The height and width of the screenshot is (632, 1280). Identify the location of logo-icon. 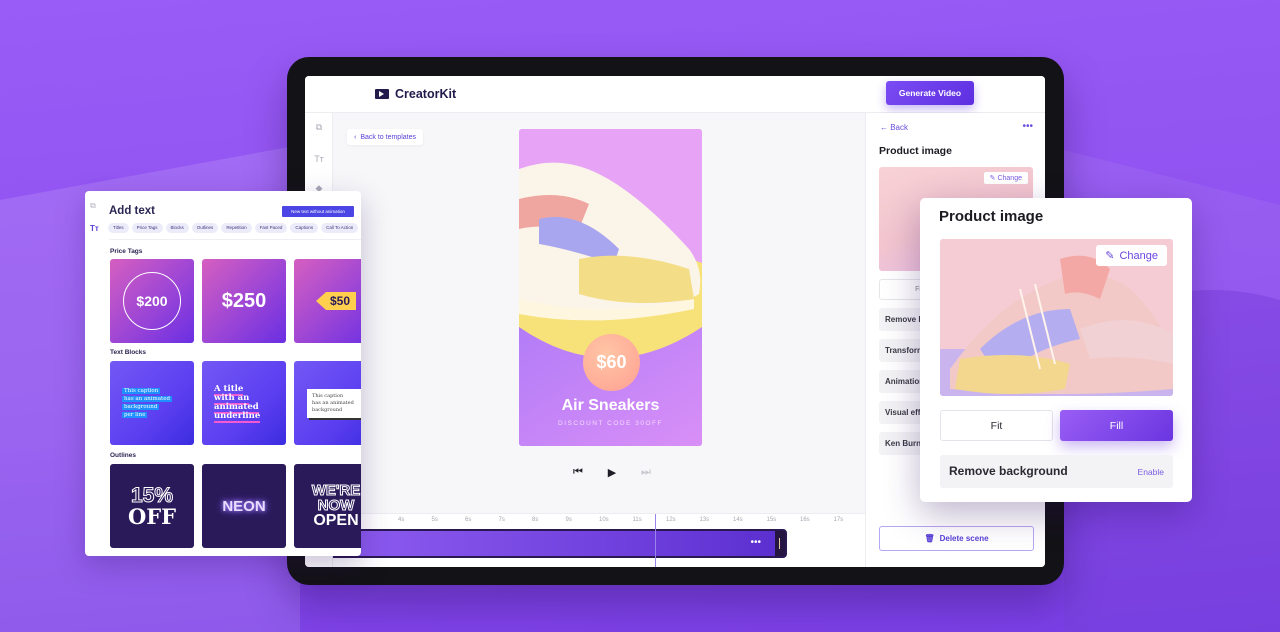
(382, 94).